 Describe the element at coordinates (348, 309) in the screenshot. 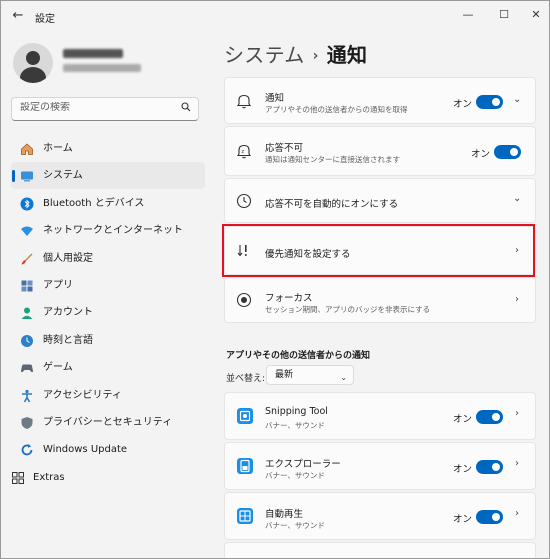

I see `focus-subtitle: セッション期間、アプリのバッジを非表示にする` at that location.